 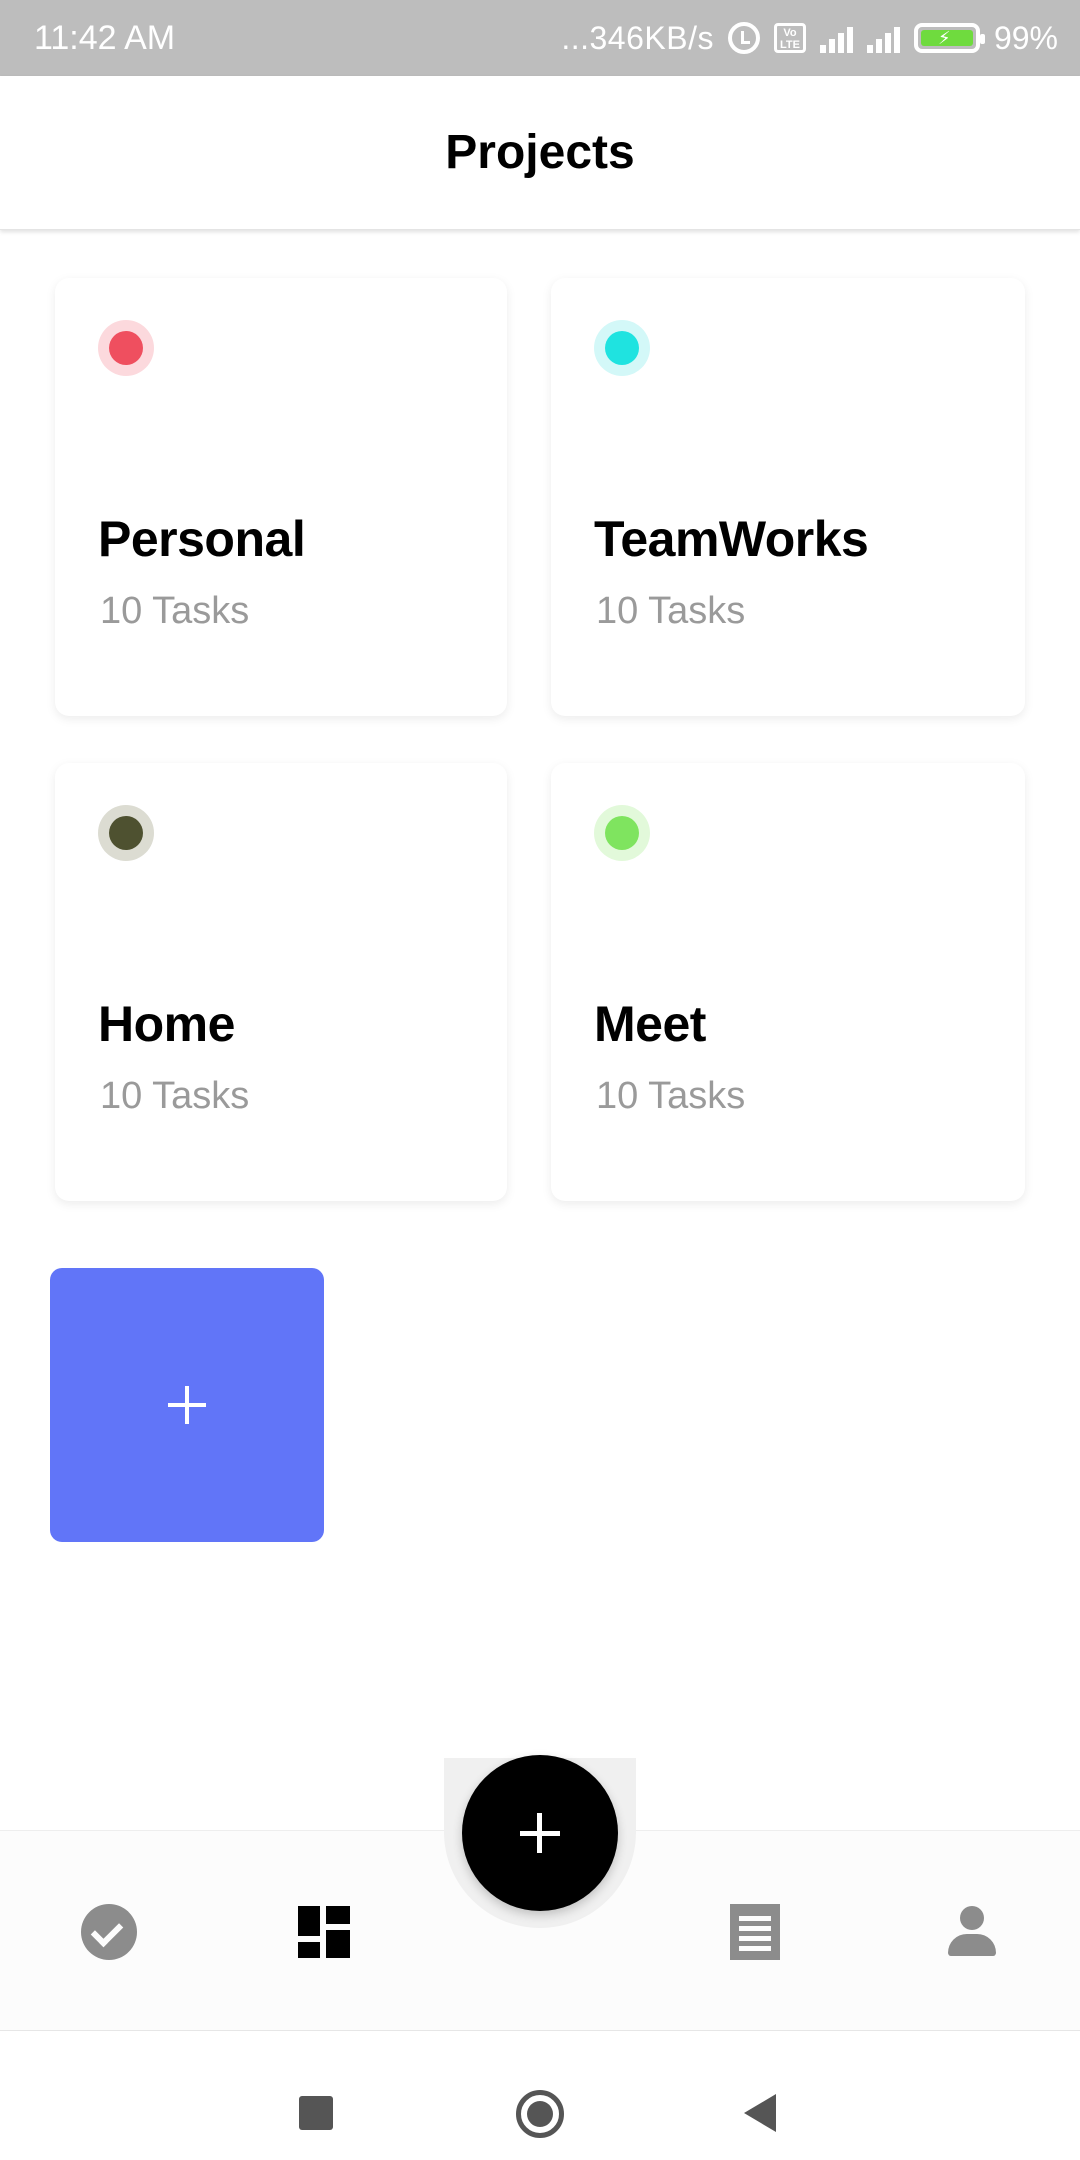 I want to click on status-icons: ...346KB/s Vo LTE ⚡ 99%, so click(x=809, y=38).